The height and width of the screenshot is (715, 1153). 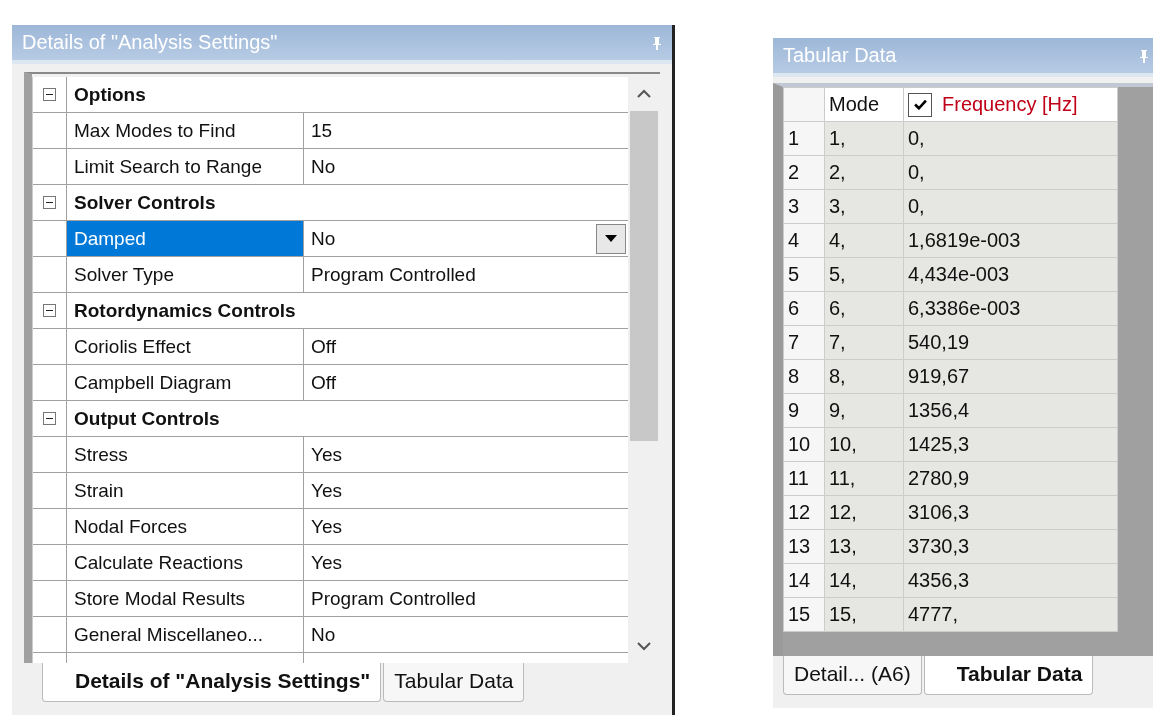 What do you see at coordinates (864, 478) in the screenshot?
I see `table-cell: 11,` at bounding box center [864, 478].